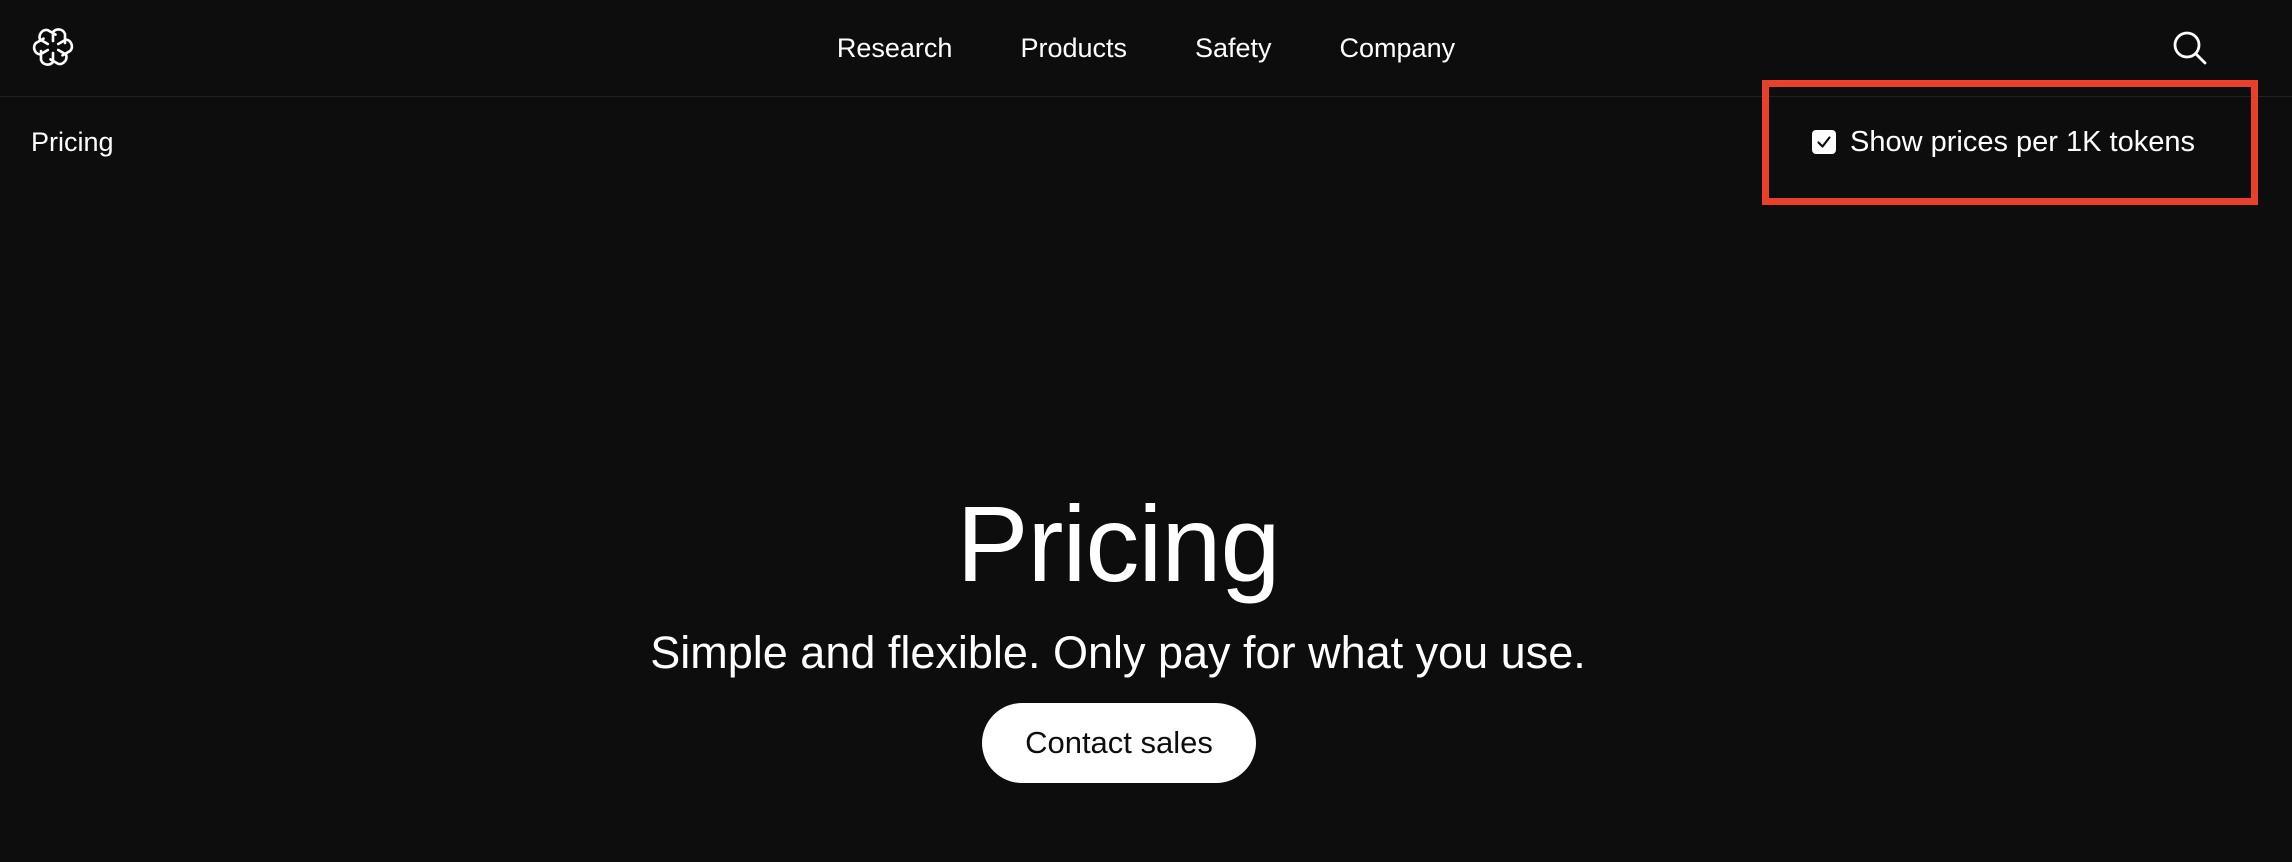  Describe the element at coordinates (2022, 141) in the screenshot. I see `price-unit-label: Show prices per 1K tokens` at that location.